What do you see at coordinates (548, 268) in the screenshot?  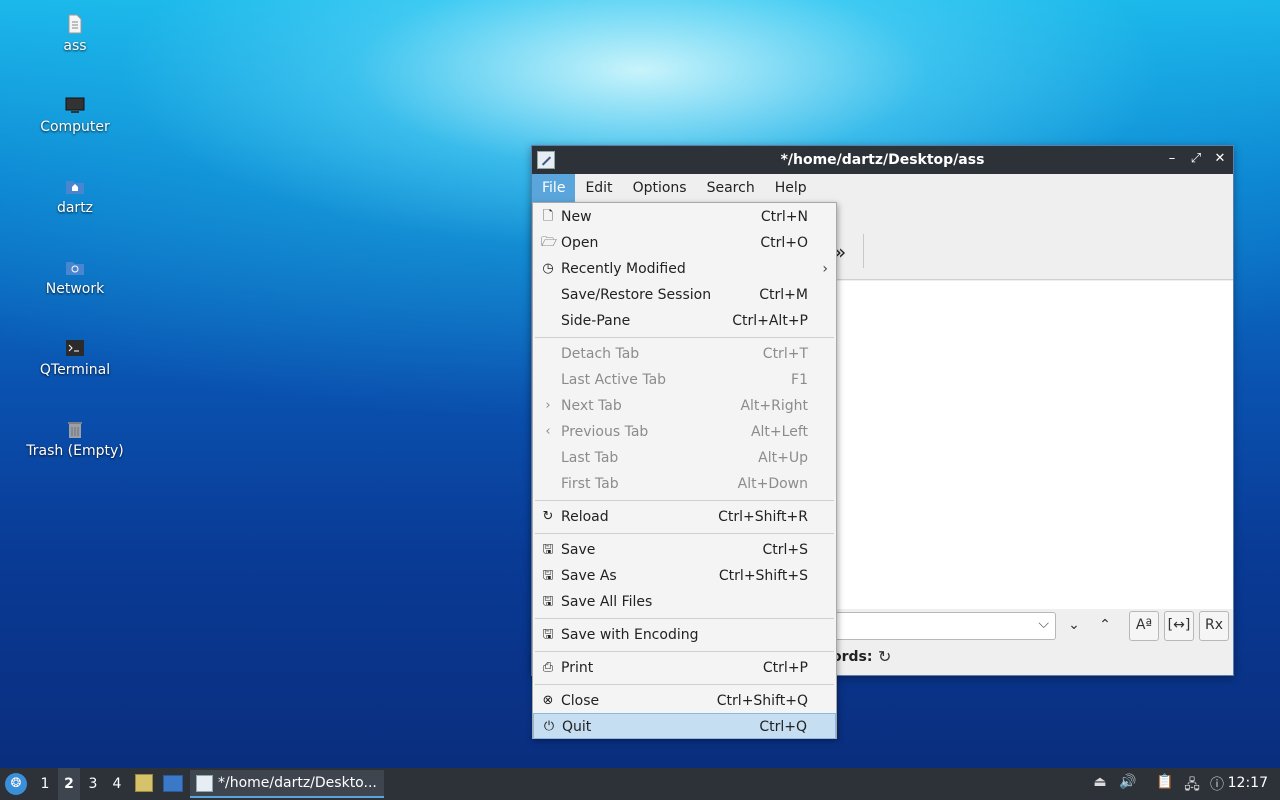 I see `clock-icon: ◷` at bounding box center [548, 268].